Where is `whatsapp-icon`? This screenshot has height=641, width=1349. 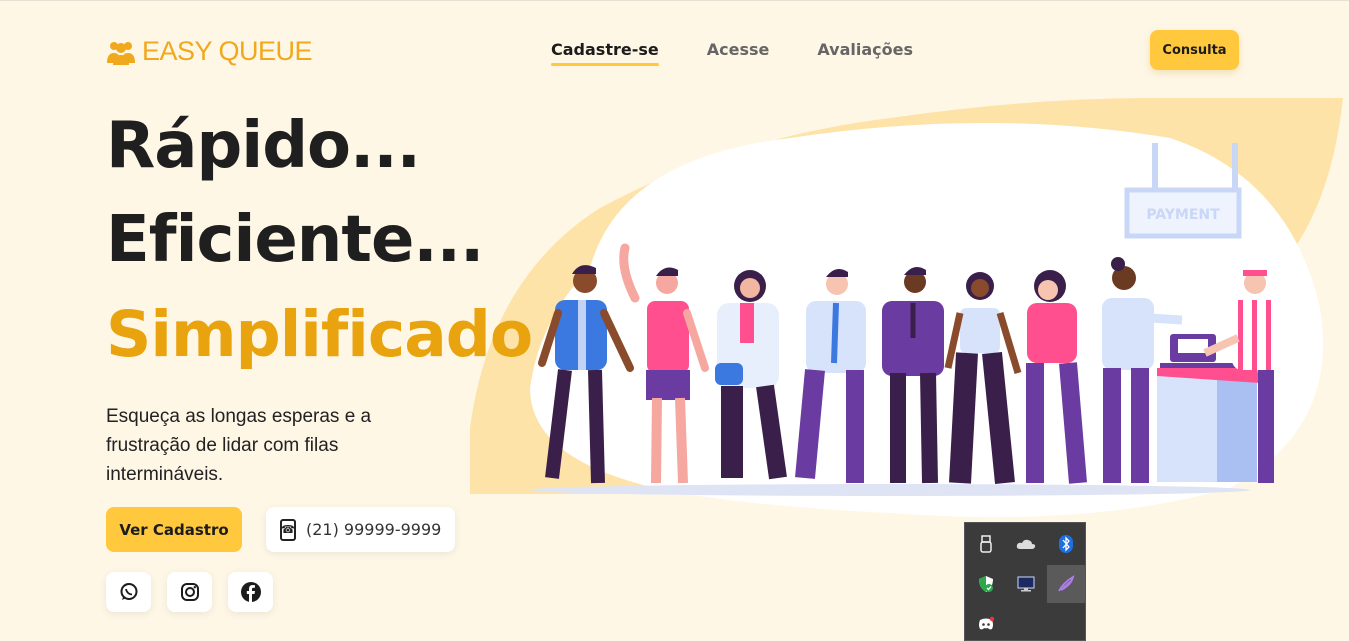
whatsapp-icon is located at coordinates (128, 591).